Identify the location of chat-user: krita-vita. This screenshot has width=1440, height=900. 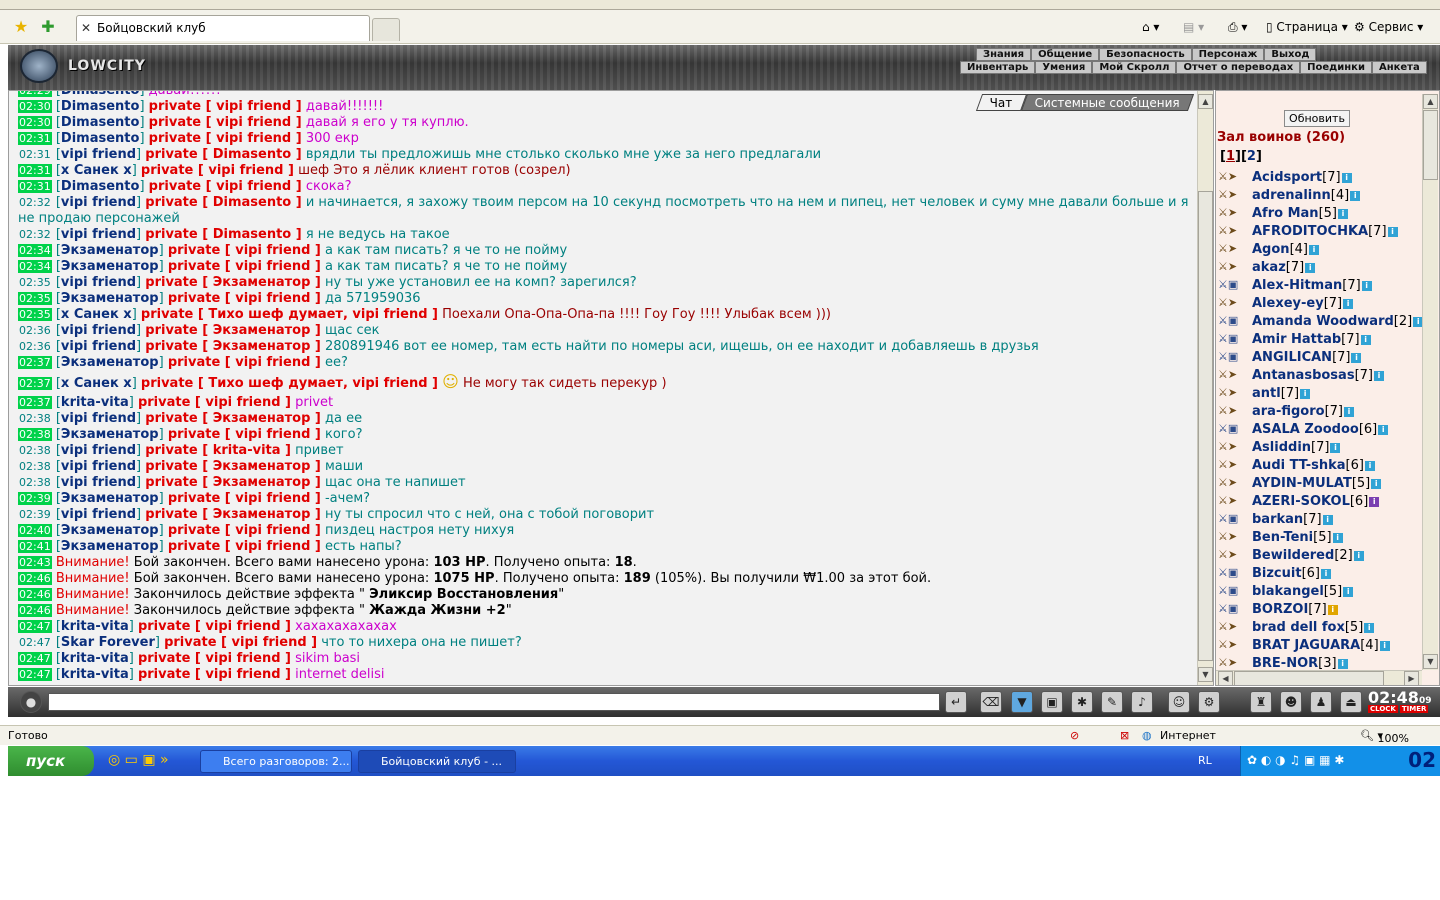
(95, 674).